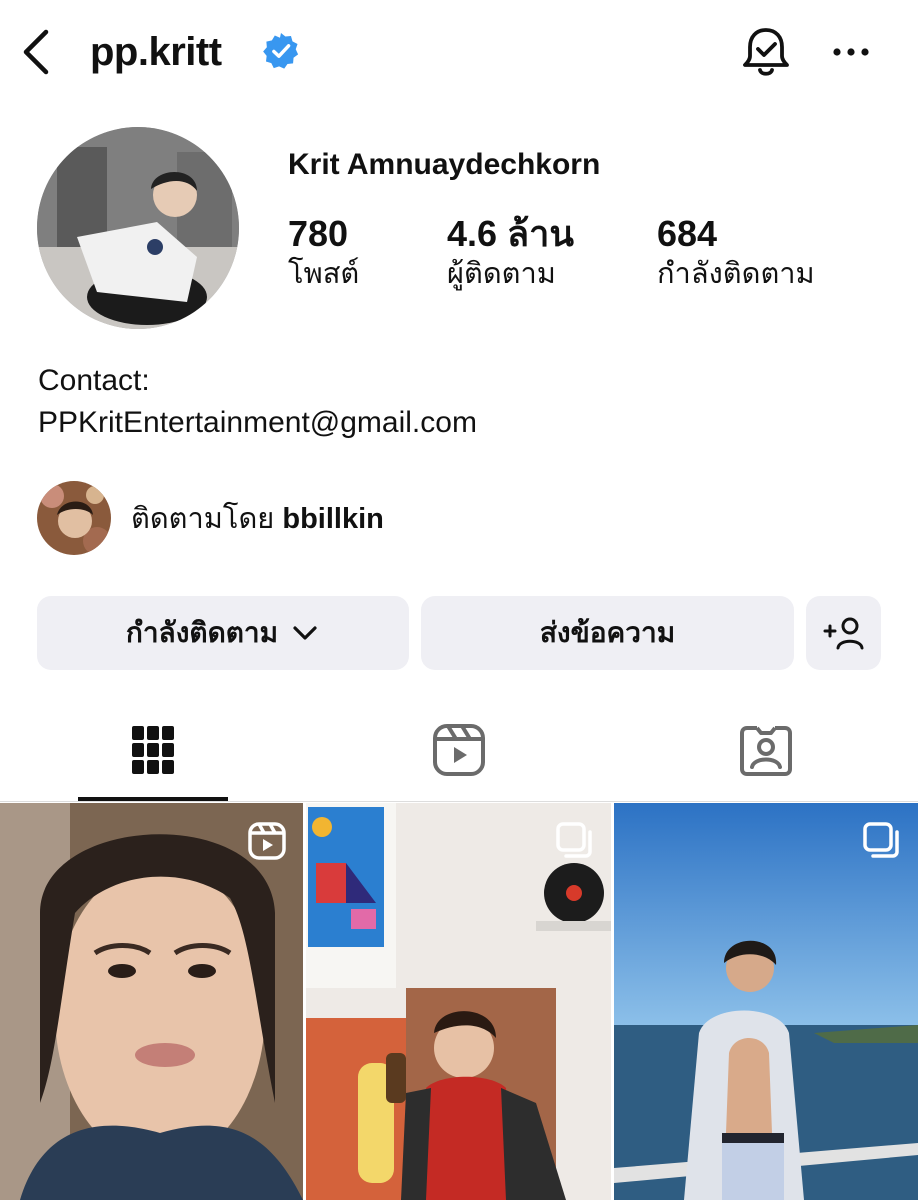 The height and width of the screenshot is (1200, 918). I want to click on reel-icon, so click(267, 841).